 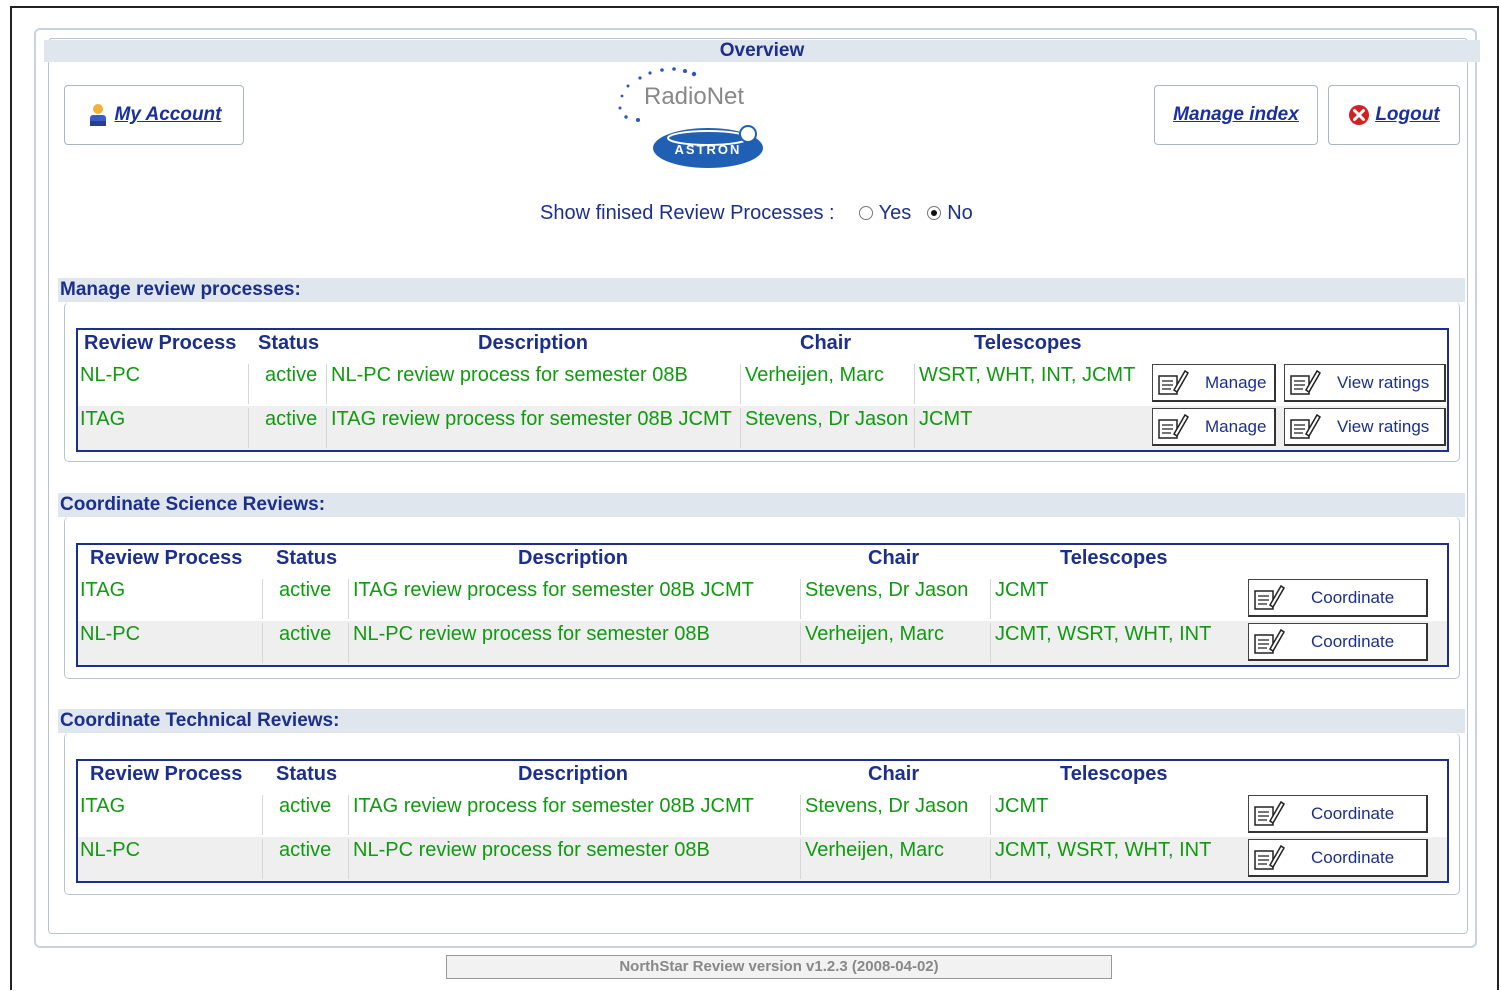 I want to click on page-title: Overview, so click(x=762, y=51).